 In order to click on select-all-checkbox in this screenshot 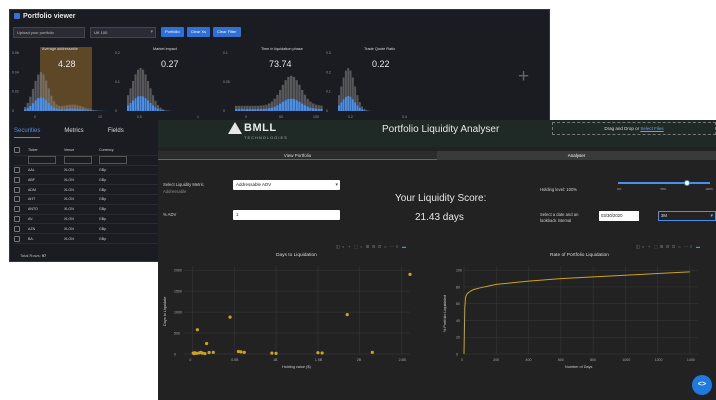, I will do `click(17, 150)`.